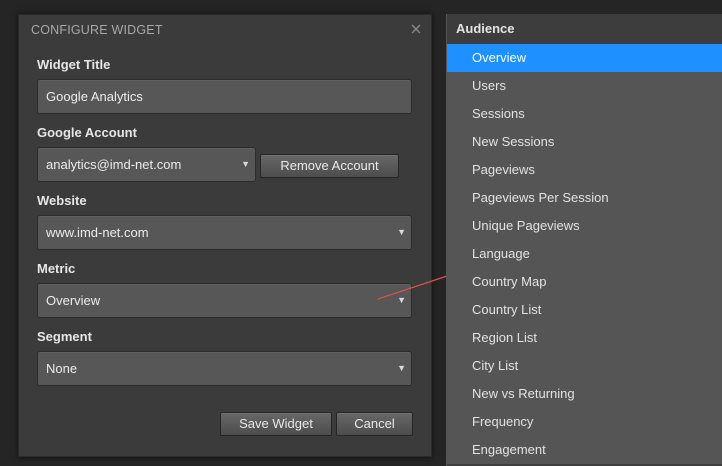  What do you see at coordinates (584, 310) in the screenshot?
I see `dropdown-option-country-list: Country List` at bounding box center [584, 310].